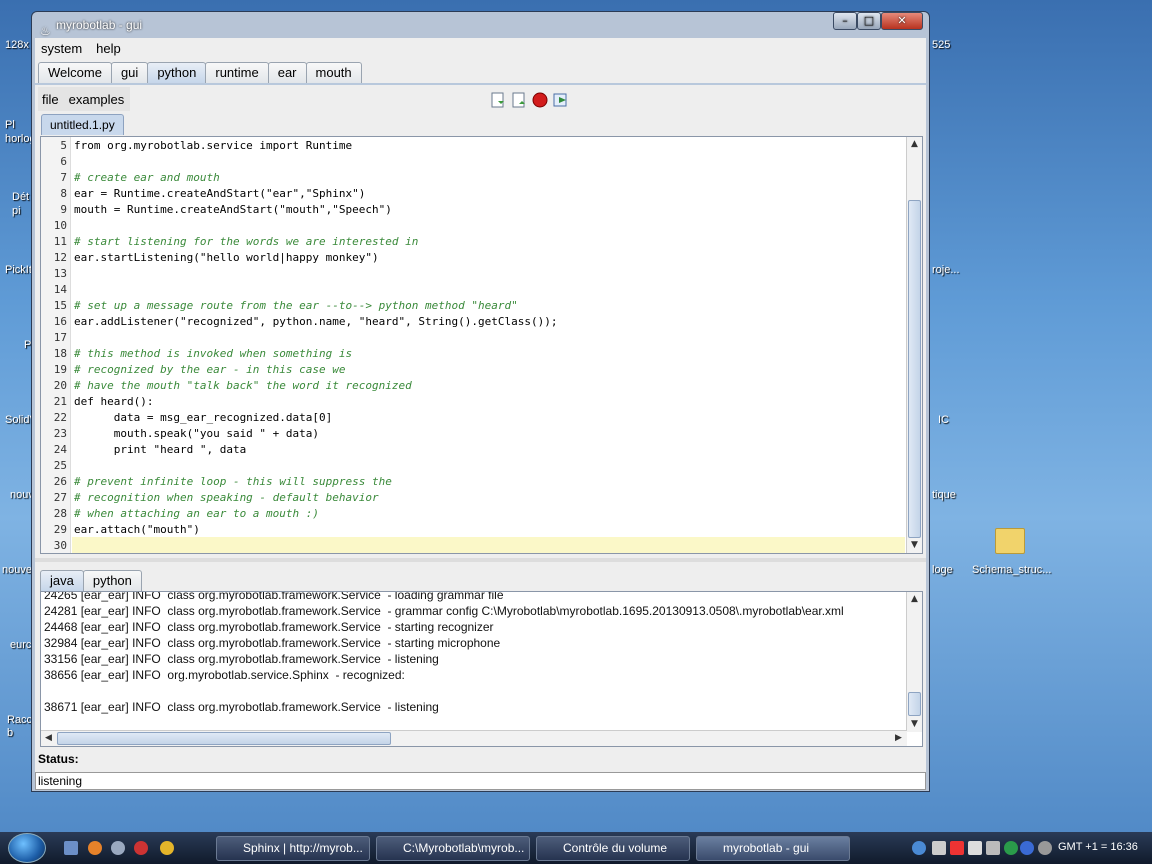 The image size is (1152, 864). What do you see at coordinates (17, 45) in the screenshot?
I see `desktop-label: 128x` at bounding box center [17, 45].